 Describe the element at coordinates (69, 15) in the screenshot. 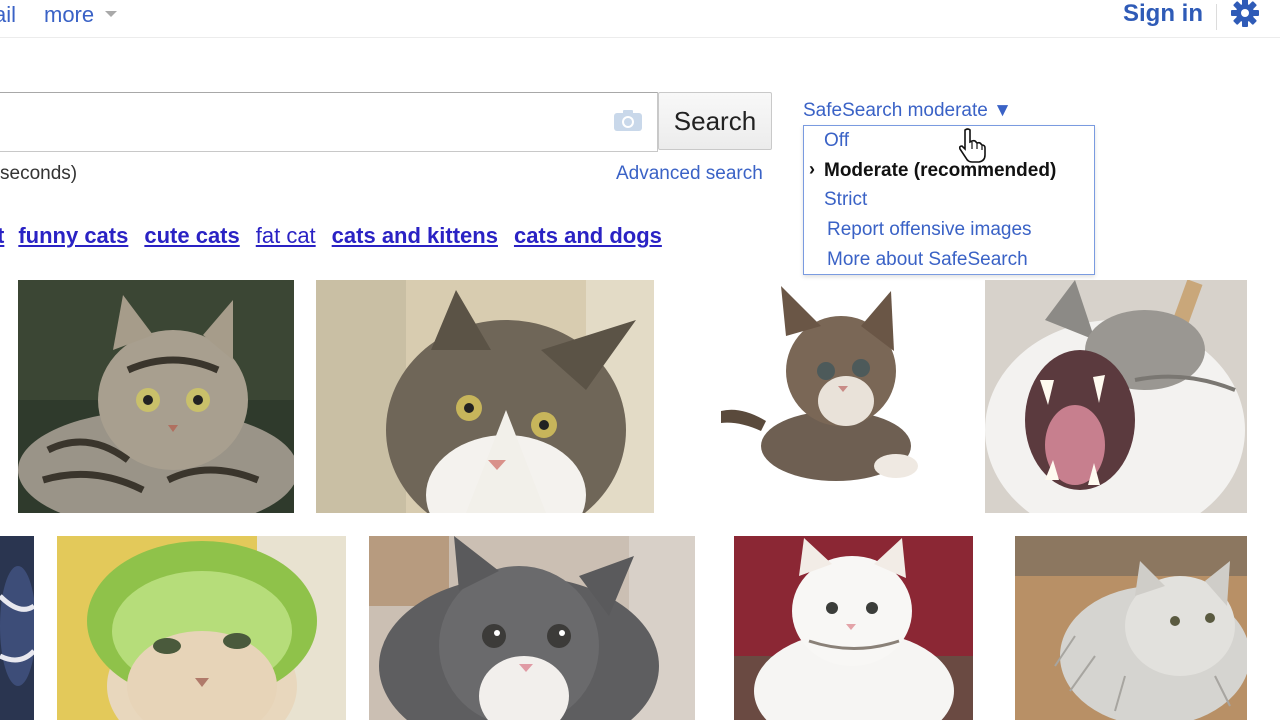

I see `more-link: more` at that location.